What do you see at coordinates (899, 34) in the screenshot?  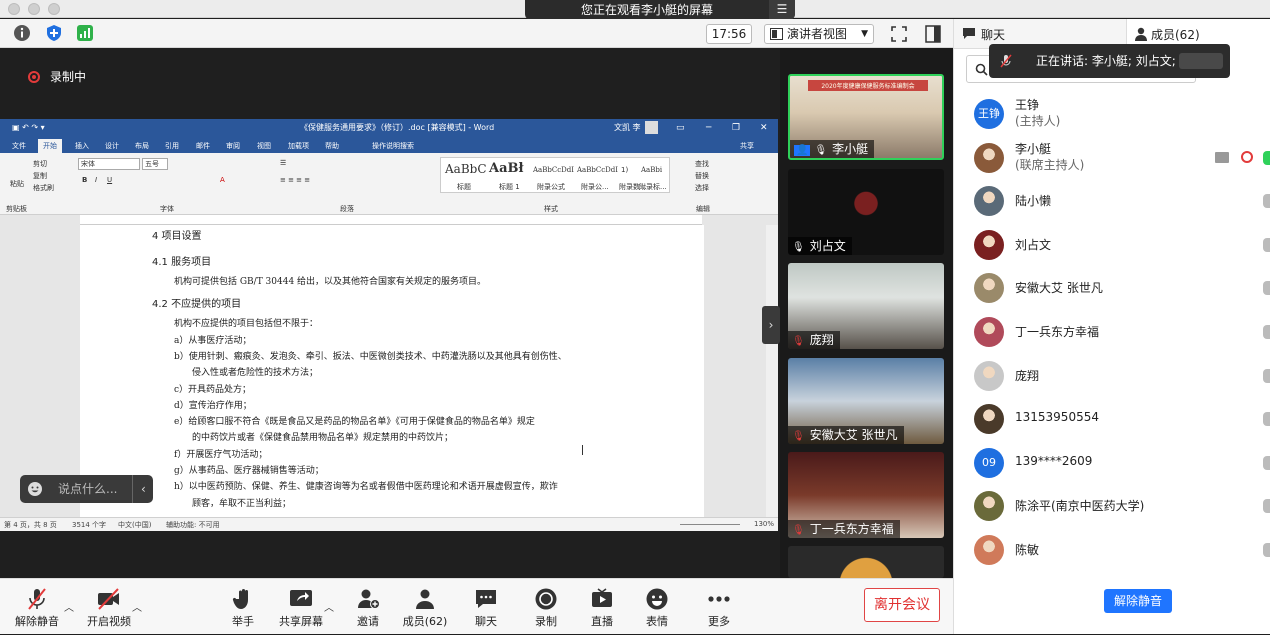 I see `fullscreen-icon` at bounding box center [899, 34].